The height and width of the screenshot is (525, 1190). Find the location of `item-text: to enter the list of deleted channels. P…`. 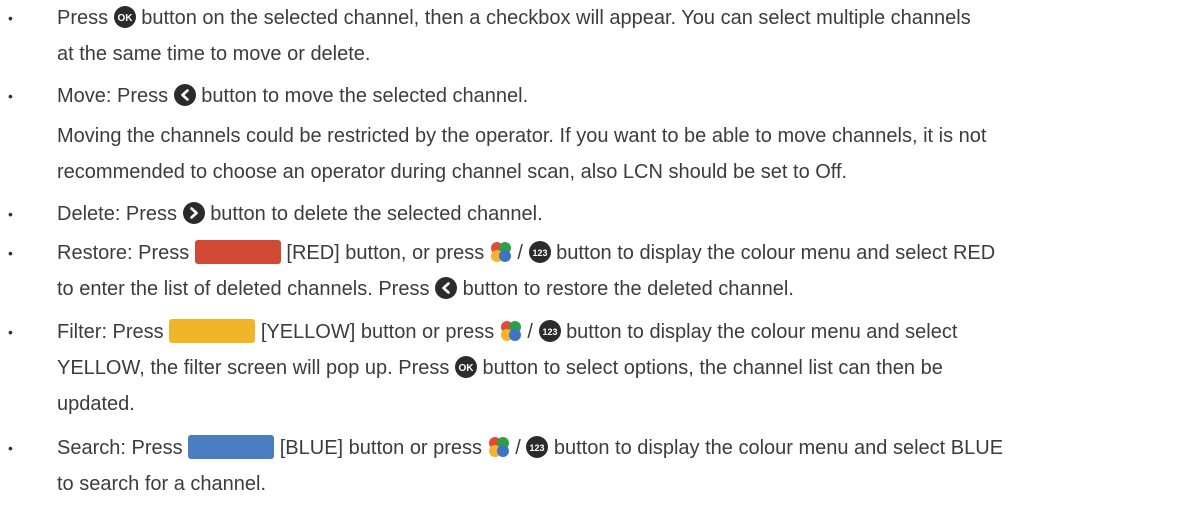

item-text: to enter the list of deleted channels. P… is located at coordinates (243, 289).